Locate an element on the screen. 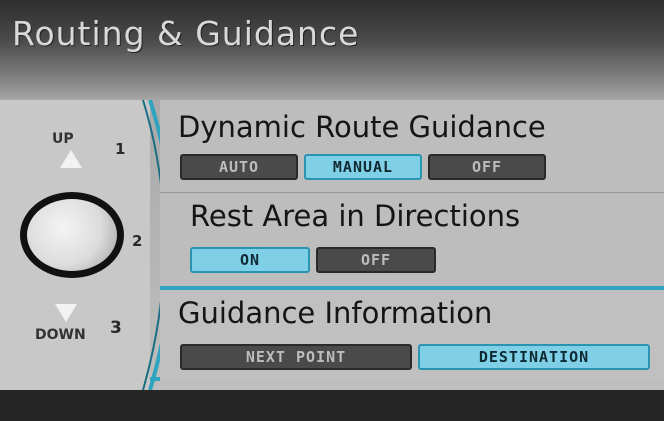  next-point-option-button: NEXT POINT is located at coordinates (296, 357).